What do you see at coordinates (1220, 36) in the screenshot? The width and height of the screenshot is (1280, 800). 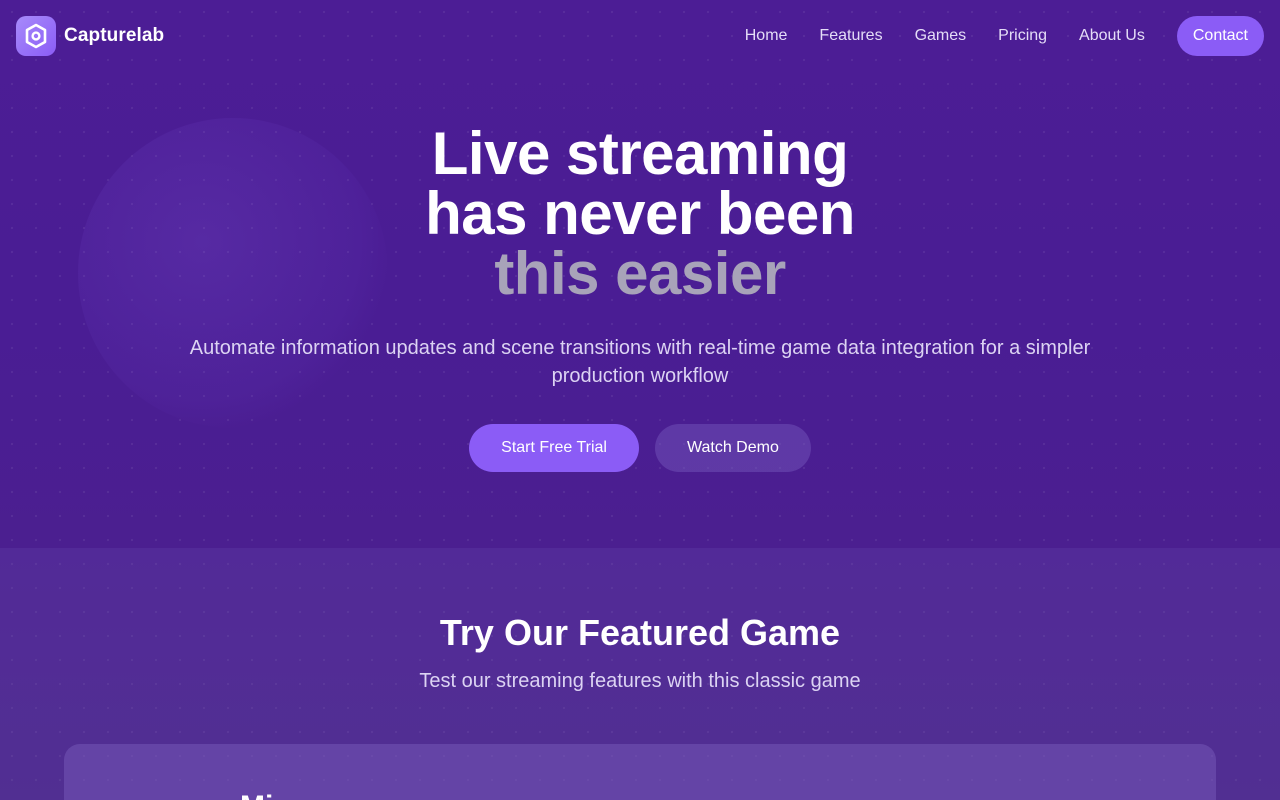 I see `contact-button: Contact` at bounding box center [1220, 36].